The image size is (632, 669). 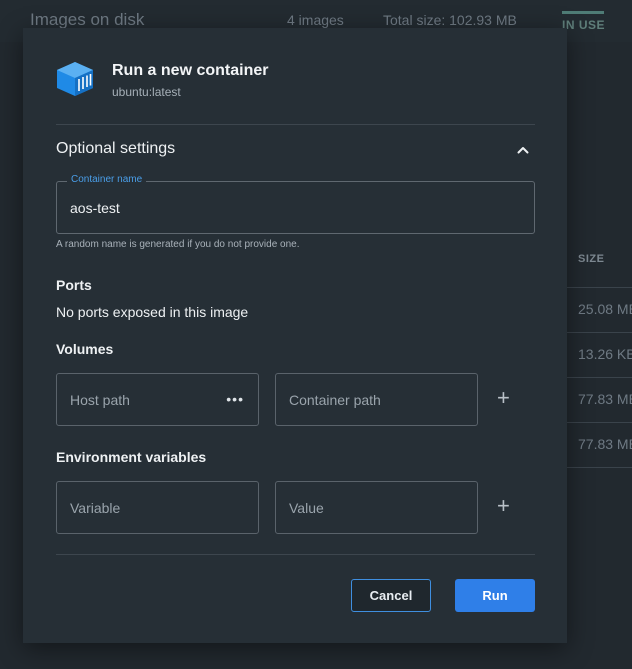 I want to click on variable-field, so click(x=157, y=507).